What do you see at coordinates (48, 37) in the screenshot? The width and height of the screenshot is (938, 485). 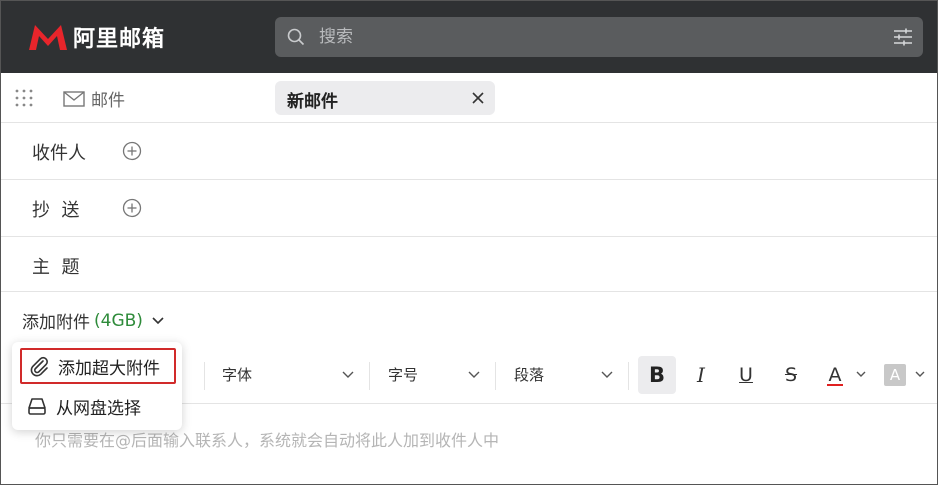 I see `brand-m-icon` at bounding box center [48, 37].